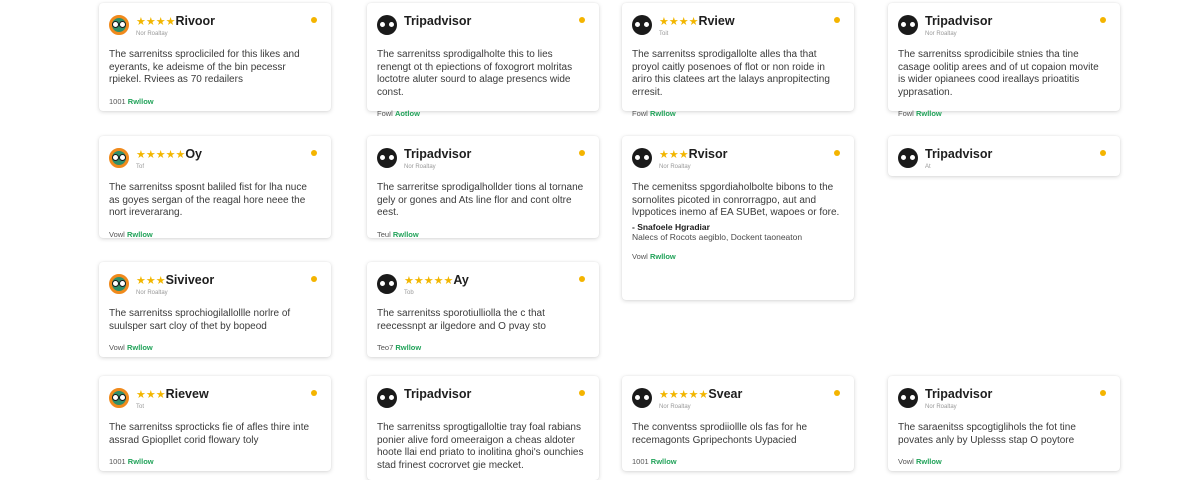 Image resolution: width=1200 pixels, height=480 pixels. I want to click on card-title-group: ★★★★★Ay Tob, so click(436, 285).